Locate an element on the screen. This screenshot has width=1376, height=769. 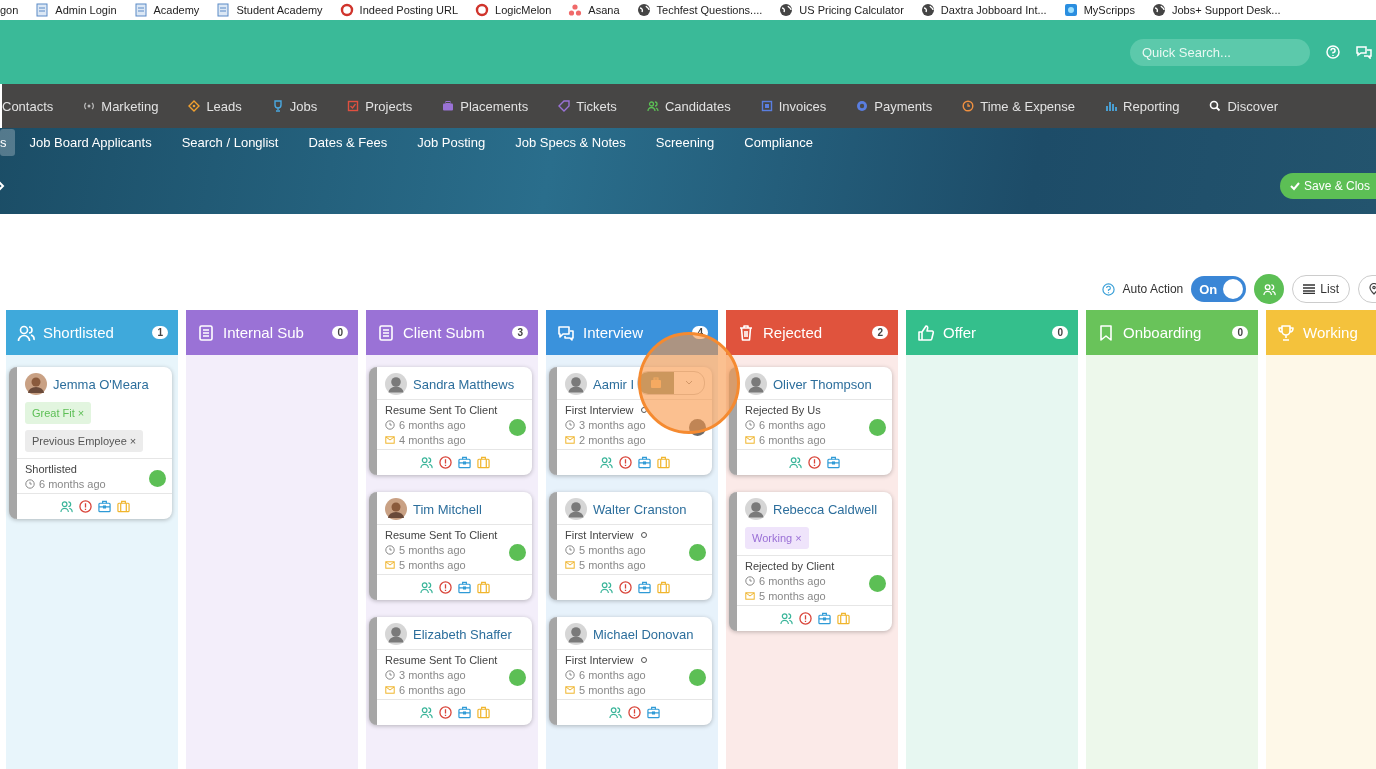
nav-item: Reporting is located at coordinates (1151, 106).